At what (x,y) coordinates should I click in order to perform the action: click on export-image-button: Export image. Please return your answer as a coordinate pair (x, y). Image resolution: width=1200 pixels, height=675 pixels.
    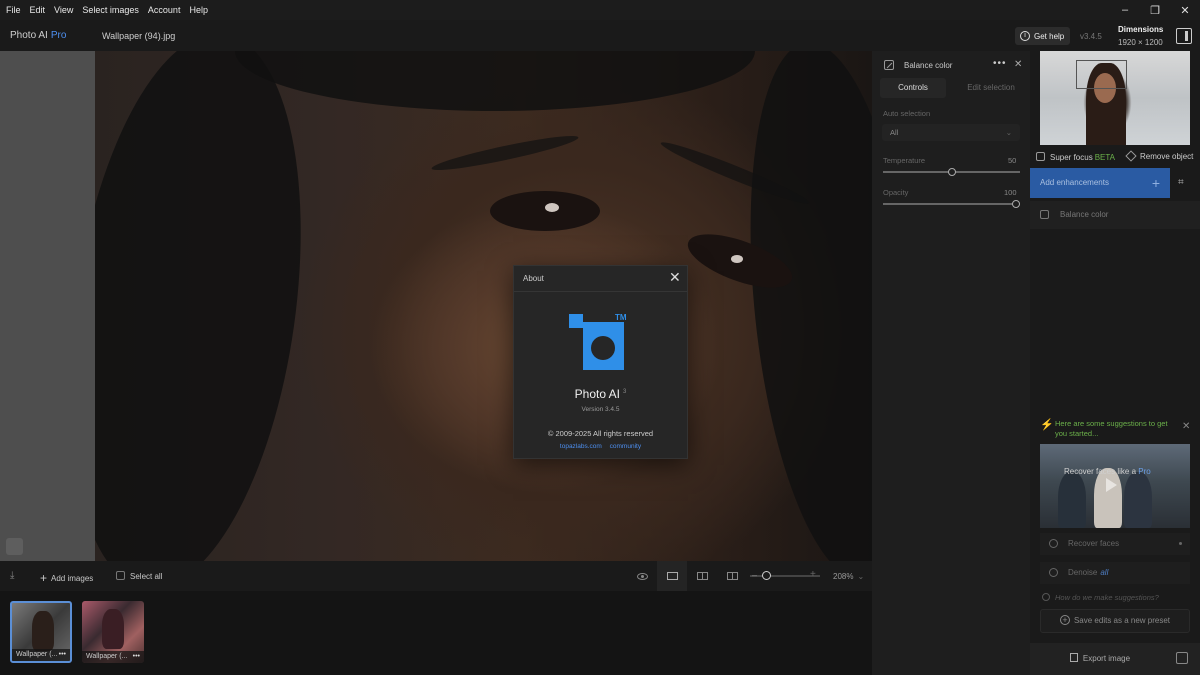
    Looking at the image, I should click on (1100, 659).